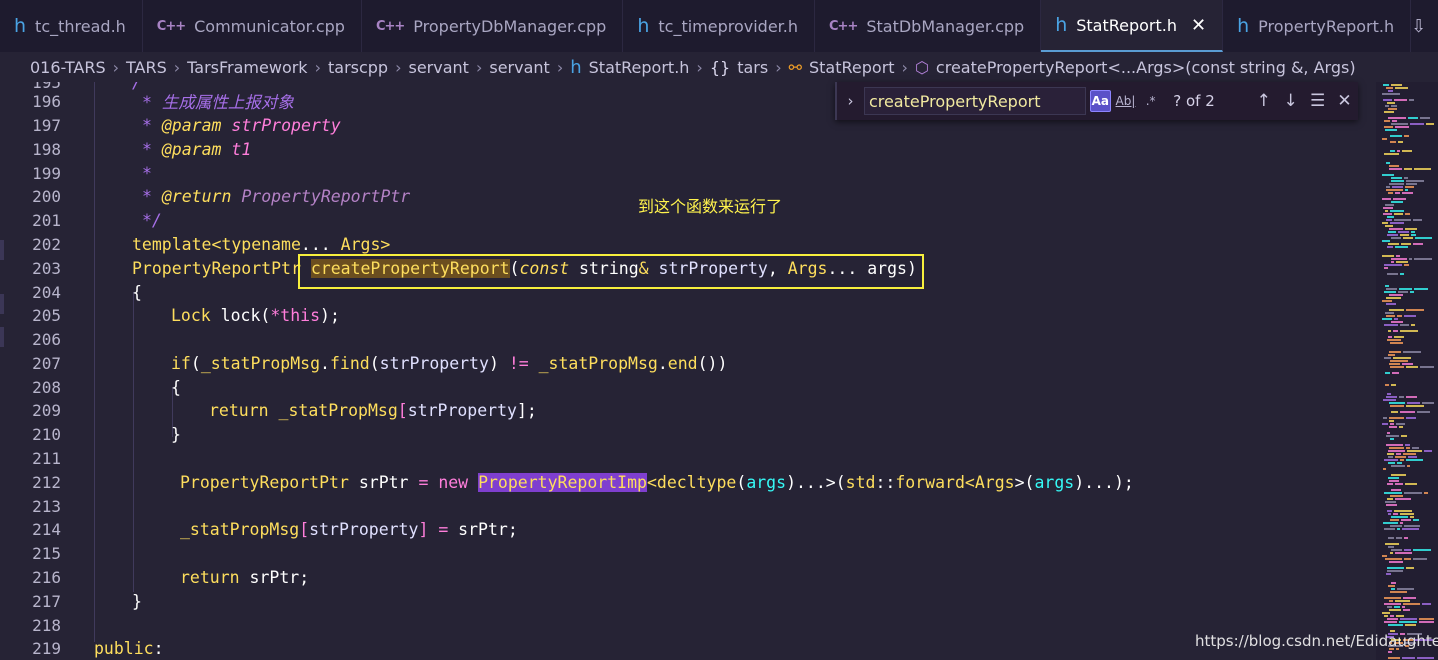  What do you see at coordinates (710, 206) in the screenshot?
I see `annotation-note: 到这个函数来运行了` at bounding box center [710, 206].